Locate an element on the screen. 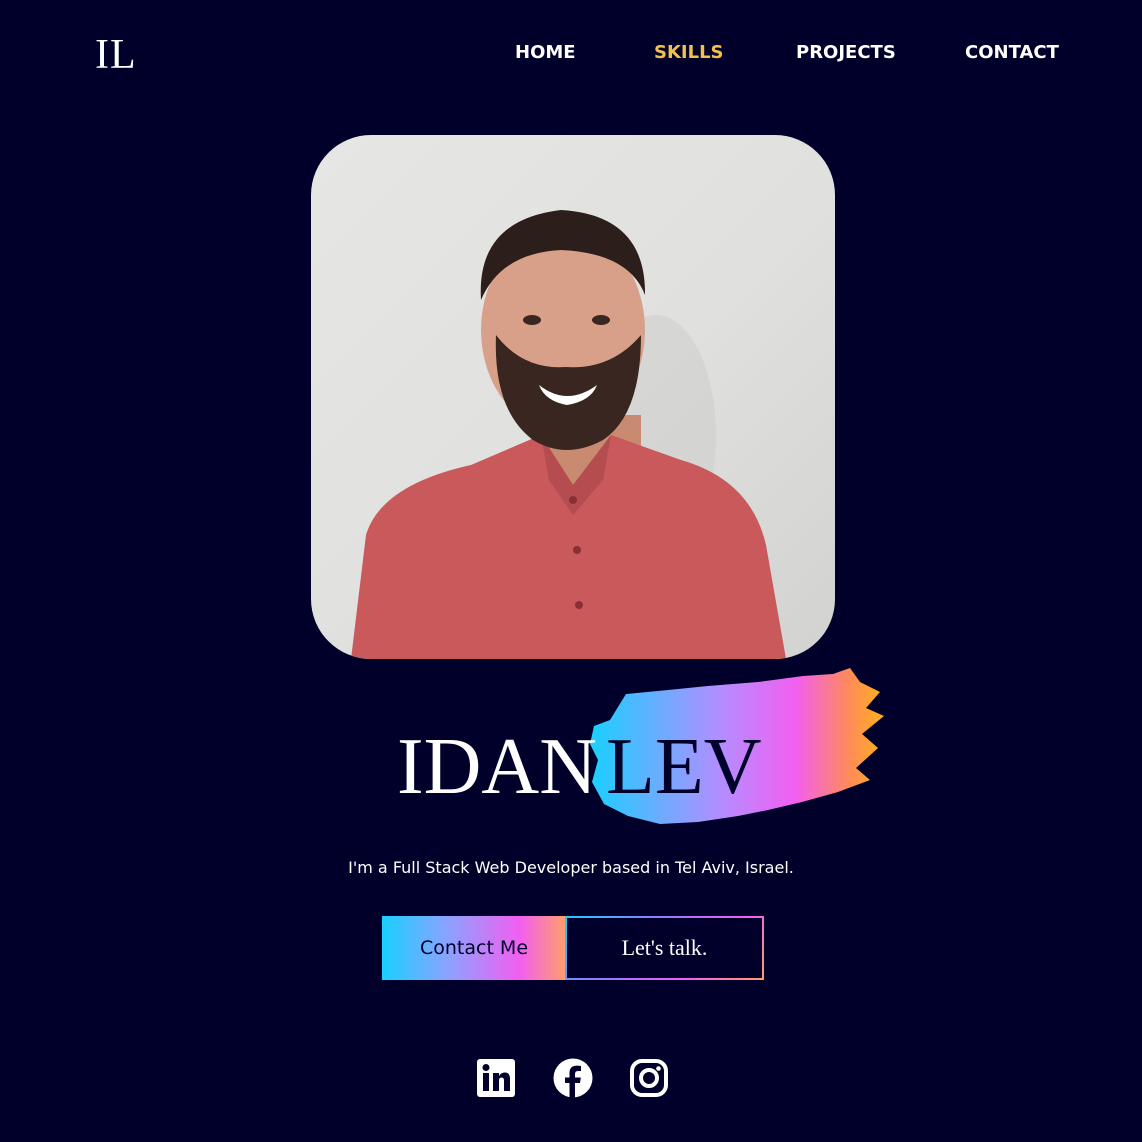 Image resolution: width=1142 pixels, height=1142 pixels. lets-talk-button: Let's talk. is located at coordinates (664, 948).